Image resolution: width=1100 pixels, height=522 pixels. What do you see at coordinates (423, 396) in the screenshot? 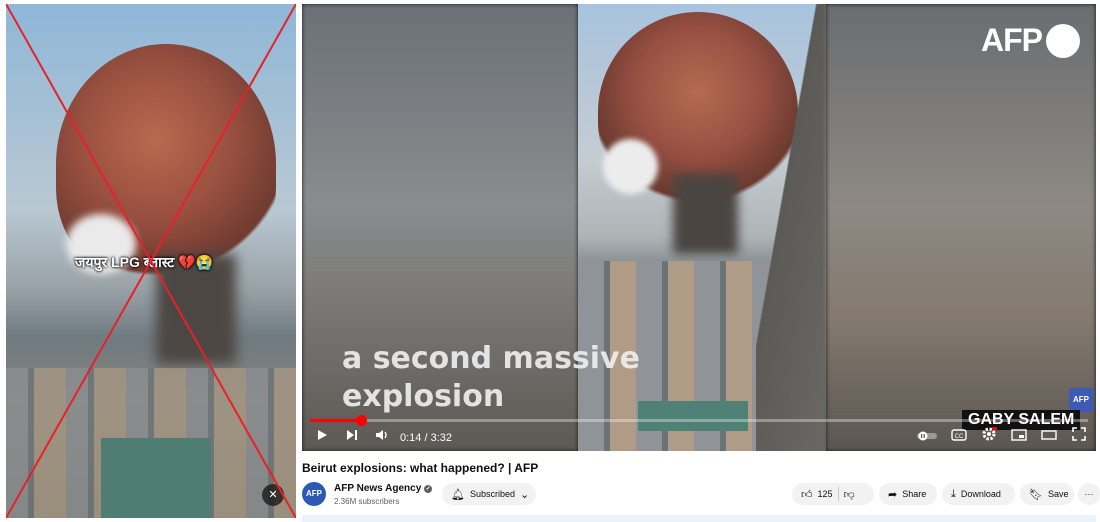
I see `overlay-line-2: explosion` at bounding box center [423, 396].